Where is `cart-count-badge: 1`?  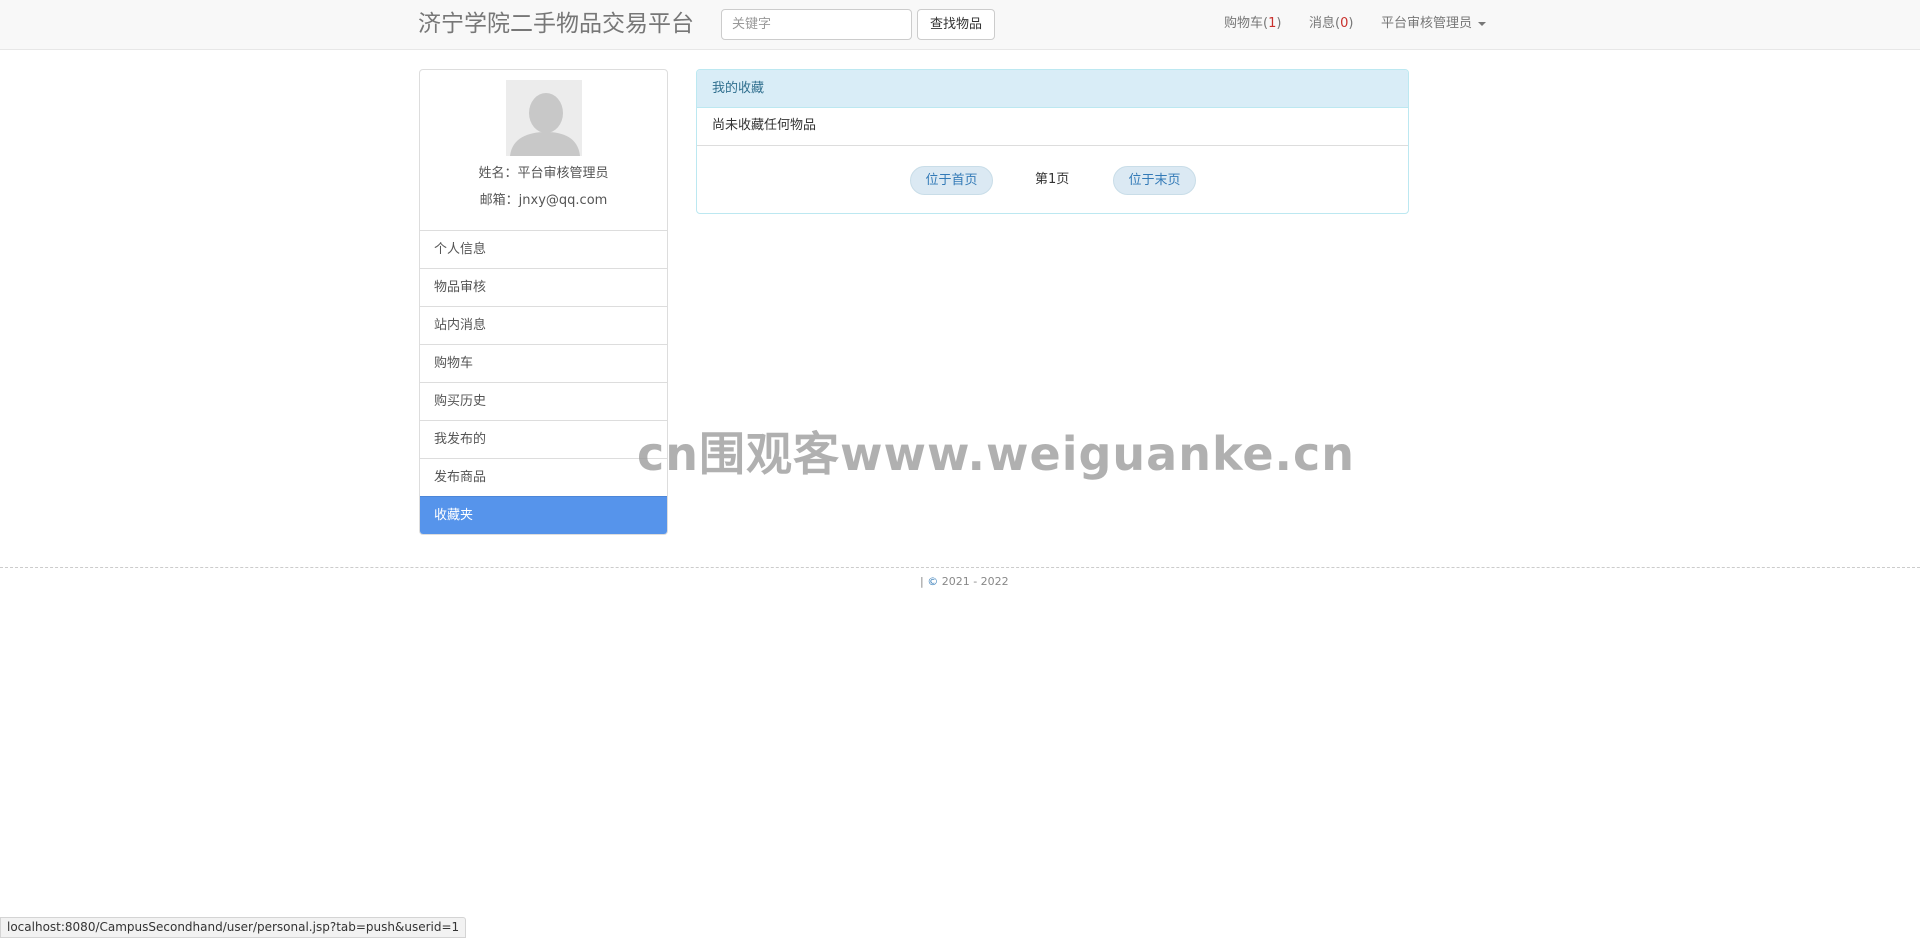 cart-count-badge: 1 is located at coordinates (1272, 23).